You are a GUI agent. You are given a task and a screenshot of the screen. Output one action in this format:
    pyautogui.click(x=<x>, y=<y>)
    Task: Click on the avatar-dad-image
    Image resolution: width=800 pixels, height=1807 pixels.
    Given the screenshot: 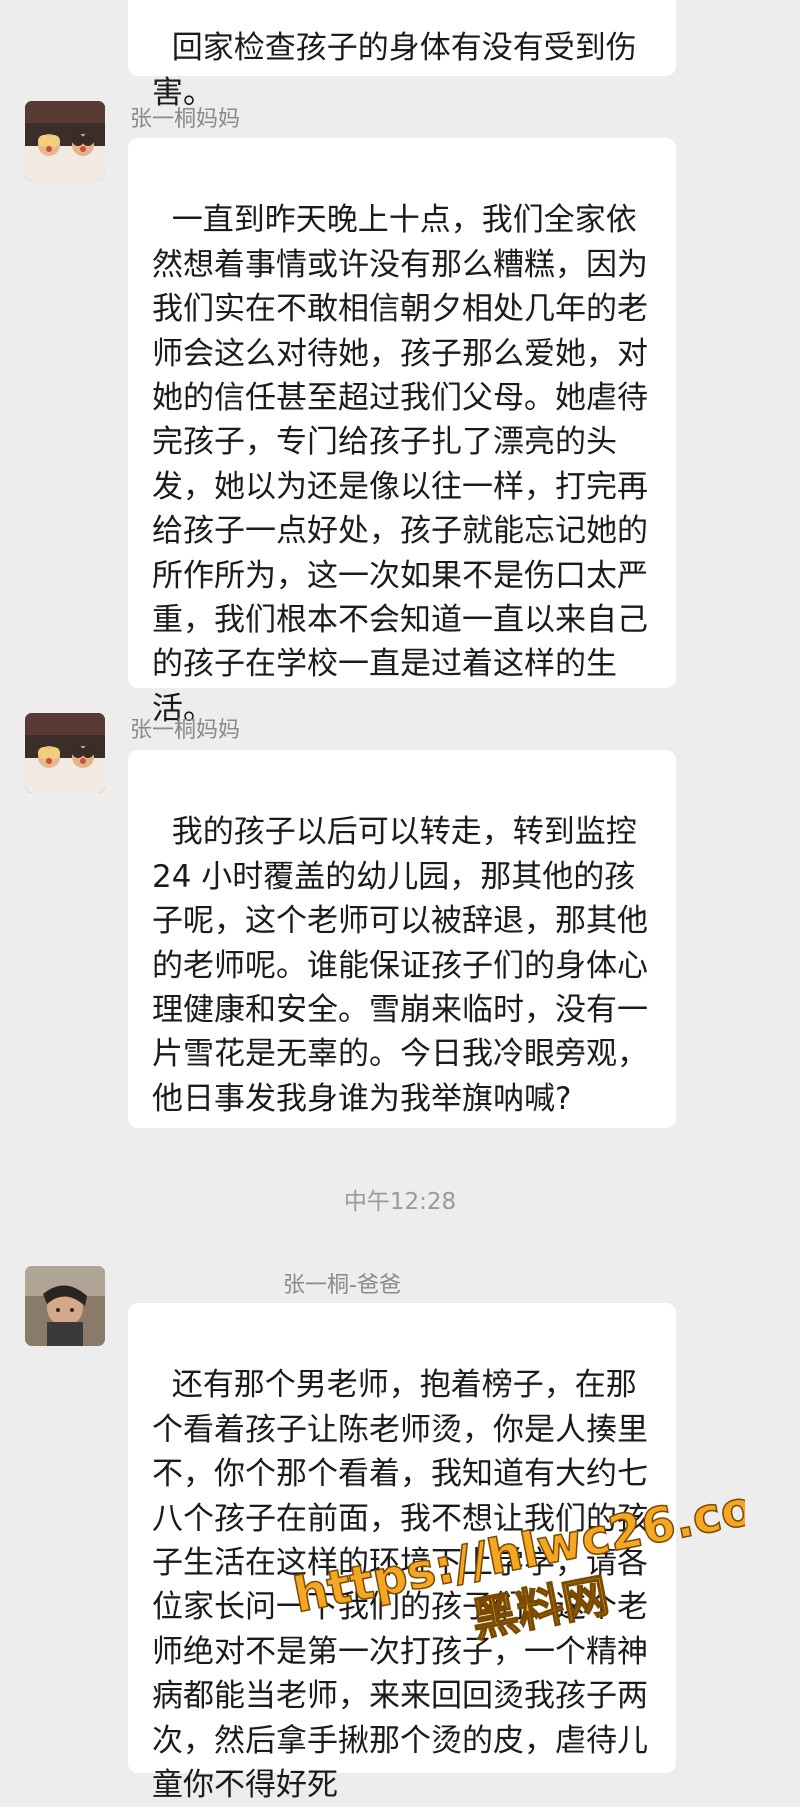 What is the action you would take?
    pyautogui.click(x=65, y=1306)
    